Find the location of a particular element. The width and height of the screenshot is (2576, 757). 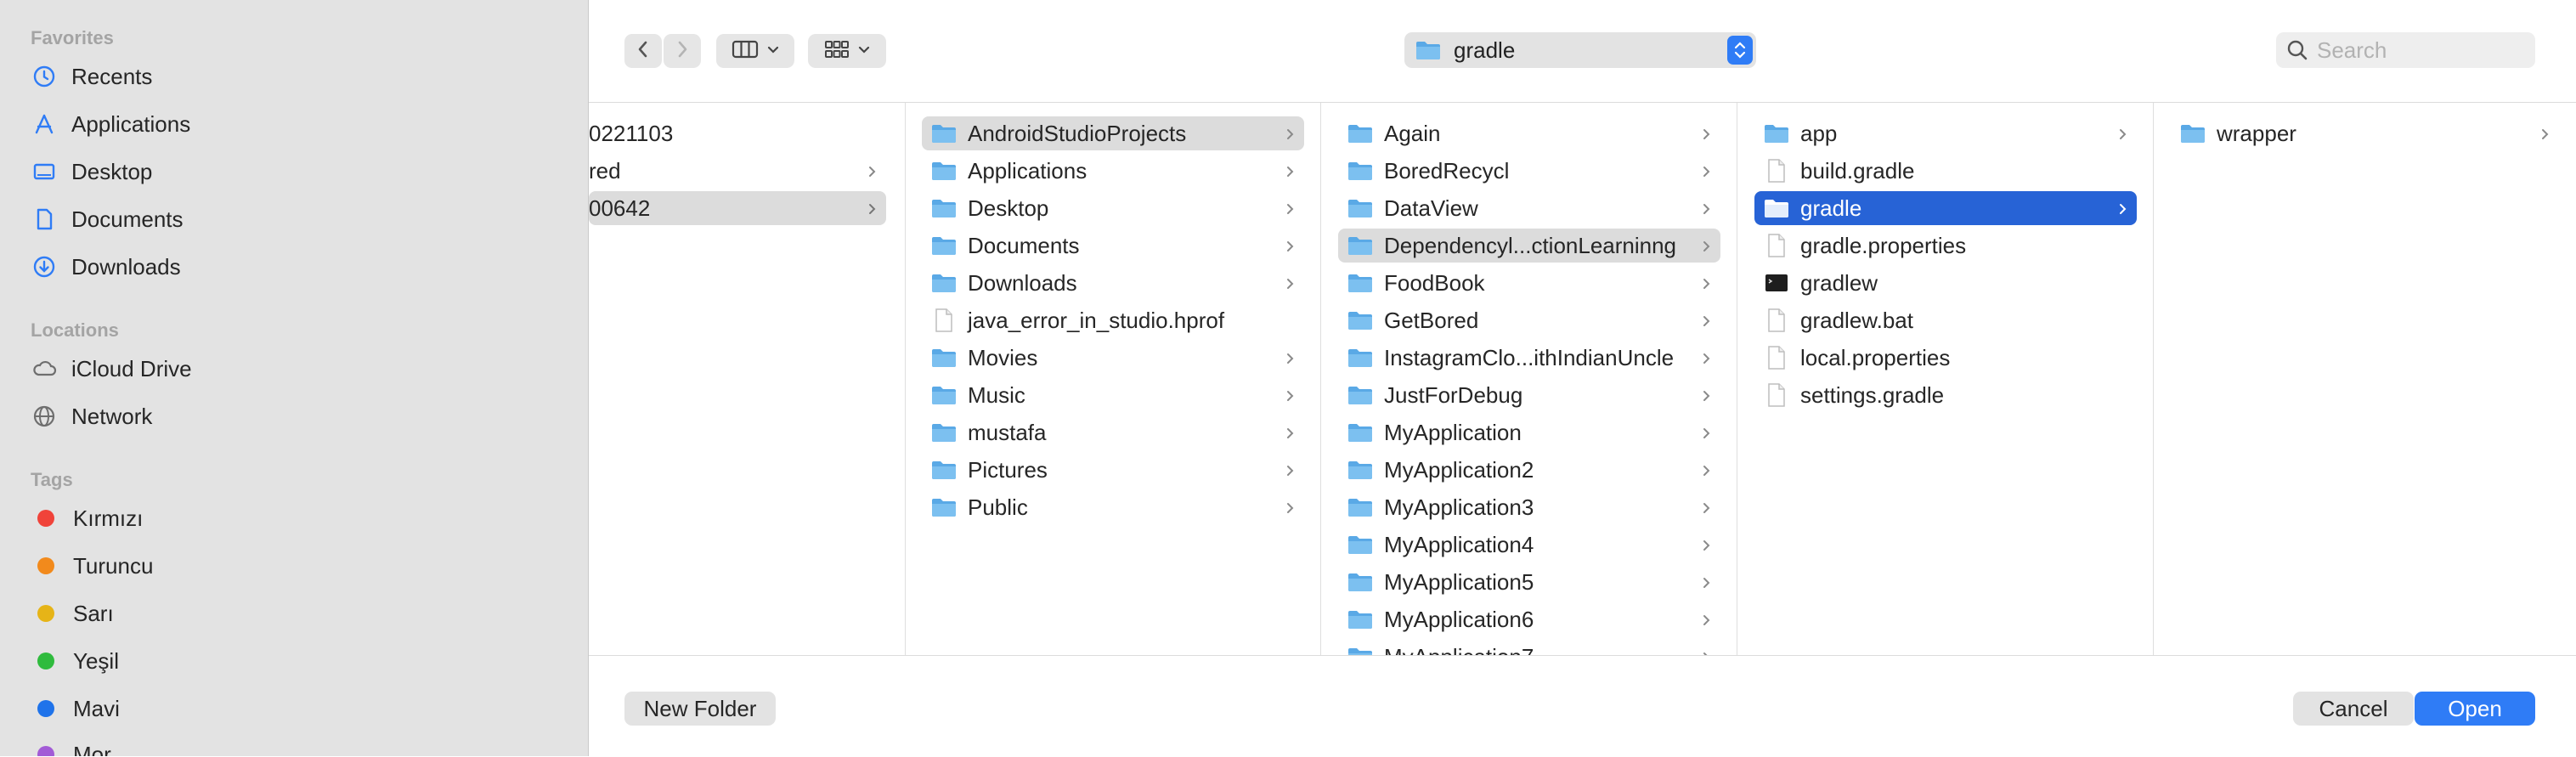

open-button: Open is located at coordinates (2475, 709).